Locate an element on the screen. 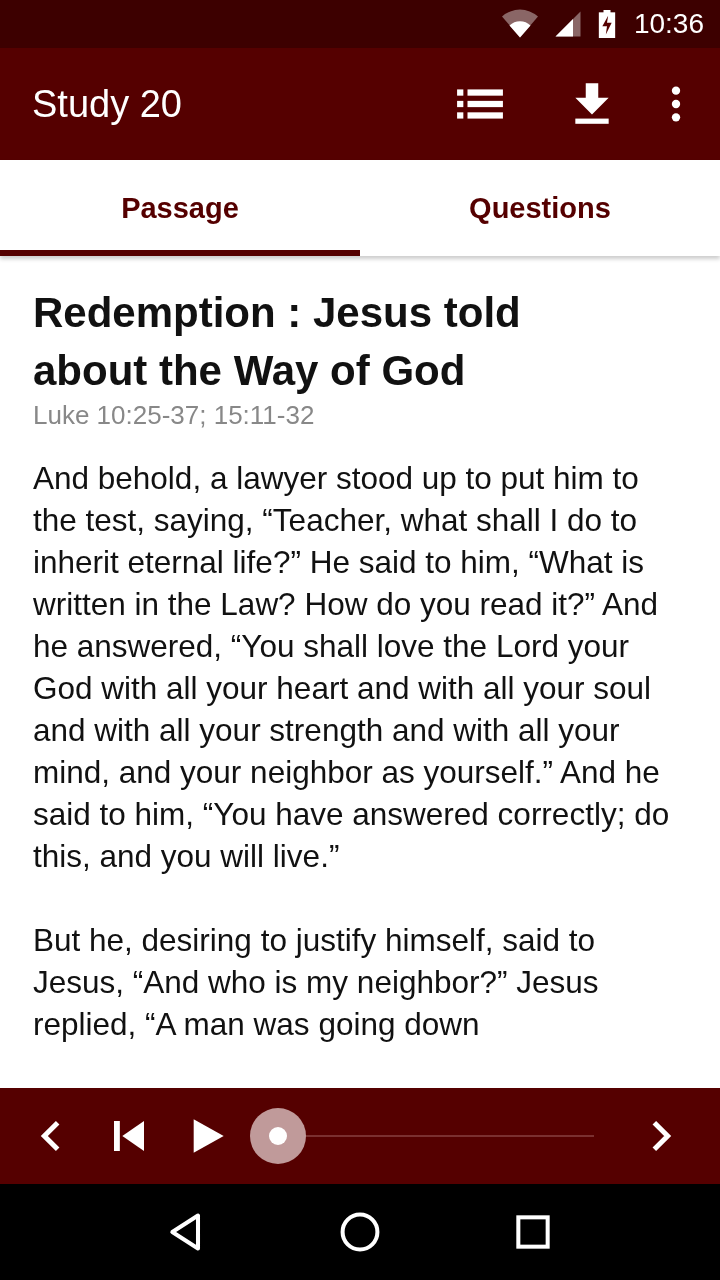 The height and width of the screenshot is (1280, 720). passage-paragraph: But he, desiring to justify himself, said to Jesus, “And who is my neighbor?” Jesus replied, “A man was going down is located at coordinates (316, 982).